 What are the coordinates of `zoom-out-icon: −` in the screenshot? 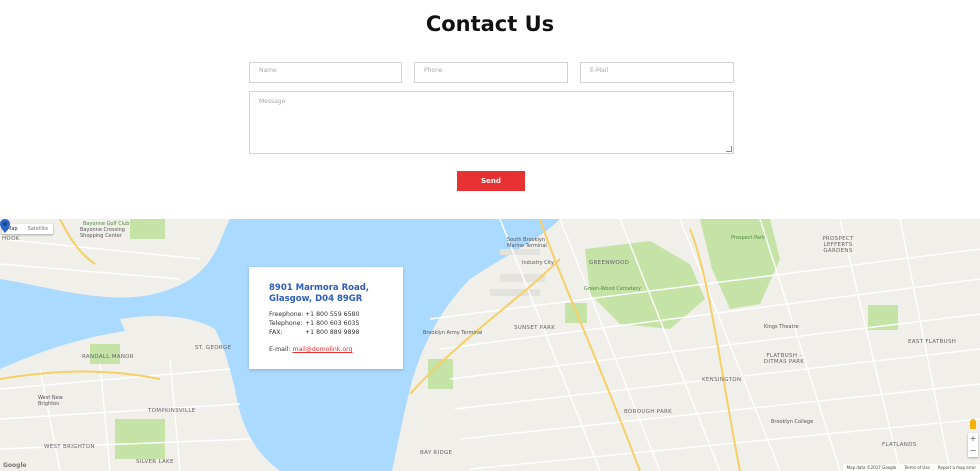 It's located at (973, 451).